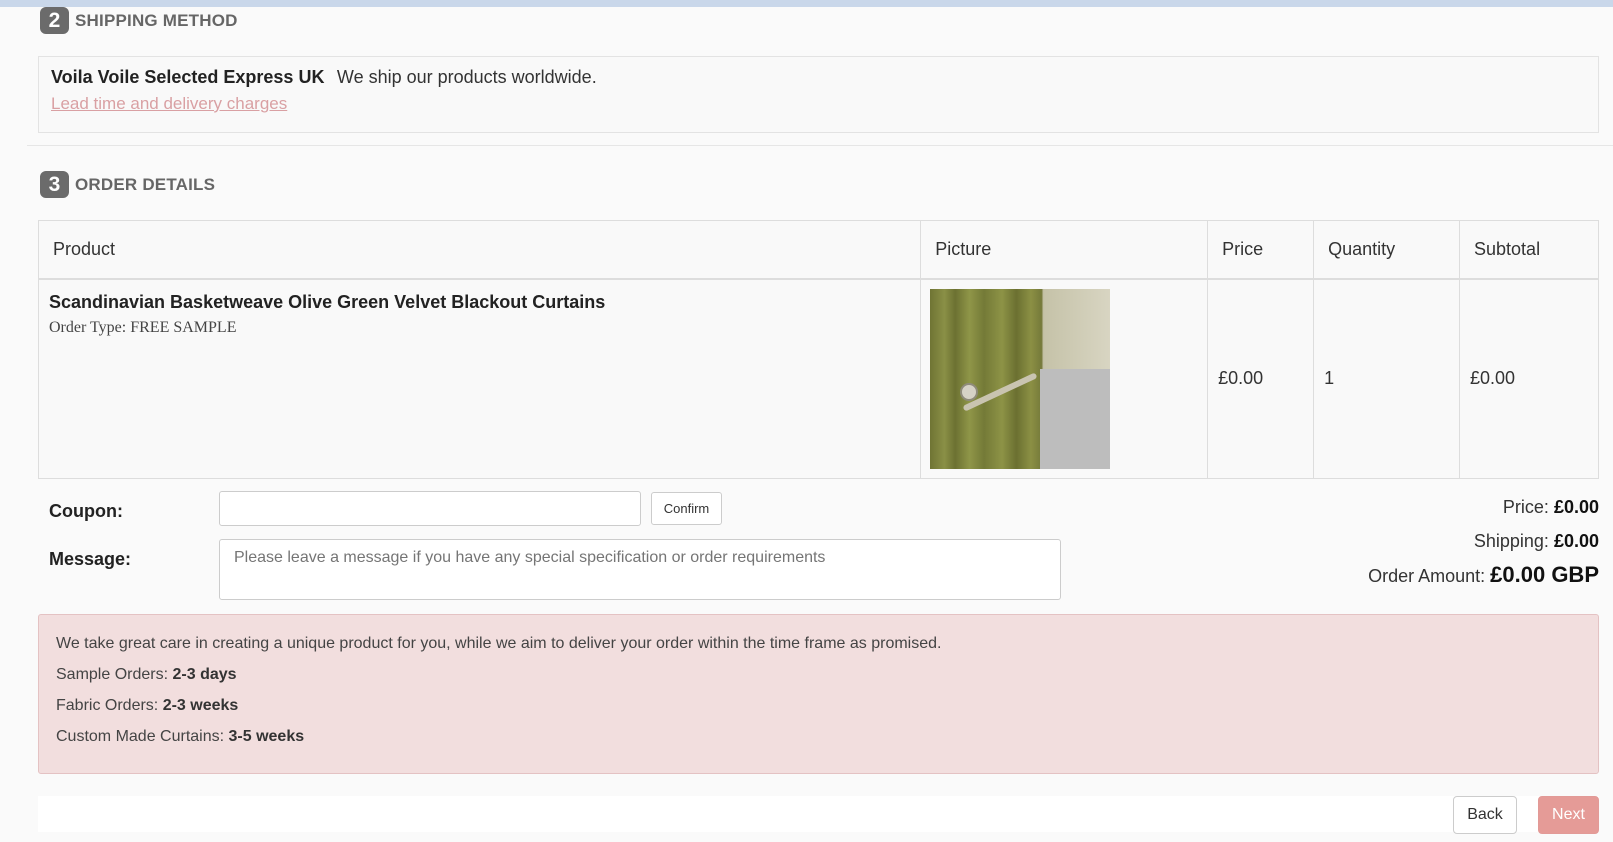 The image size is (1613, 842). What do you see at coordinates (820, 145) in the screenshot?
I see `section-divider` at bounding box center [820, 145].